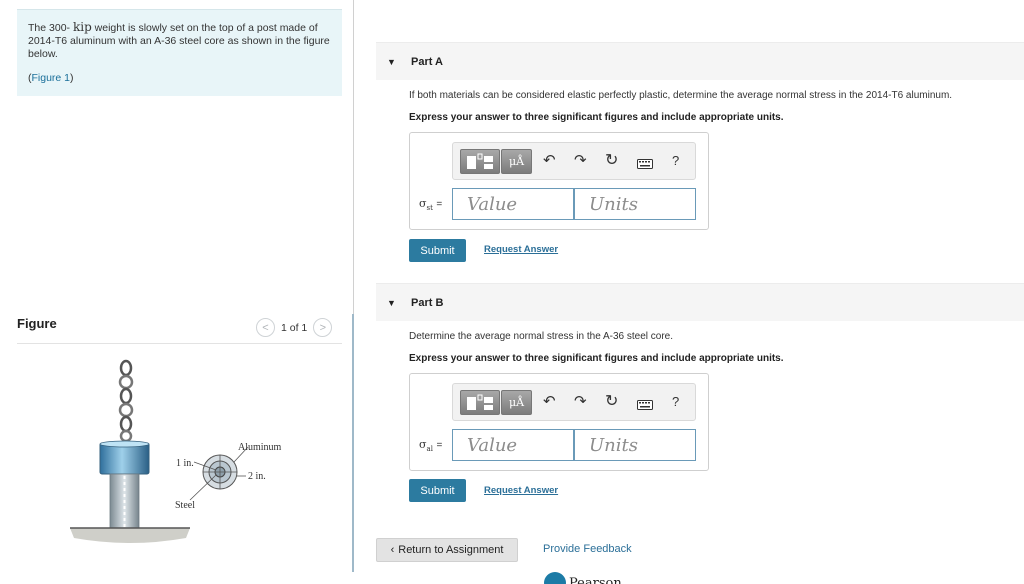 This screenshot has width=1024, height=584. I want to click on problem-text-start: The 300-, so click(49, 28).